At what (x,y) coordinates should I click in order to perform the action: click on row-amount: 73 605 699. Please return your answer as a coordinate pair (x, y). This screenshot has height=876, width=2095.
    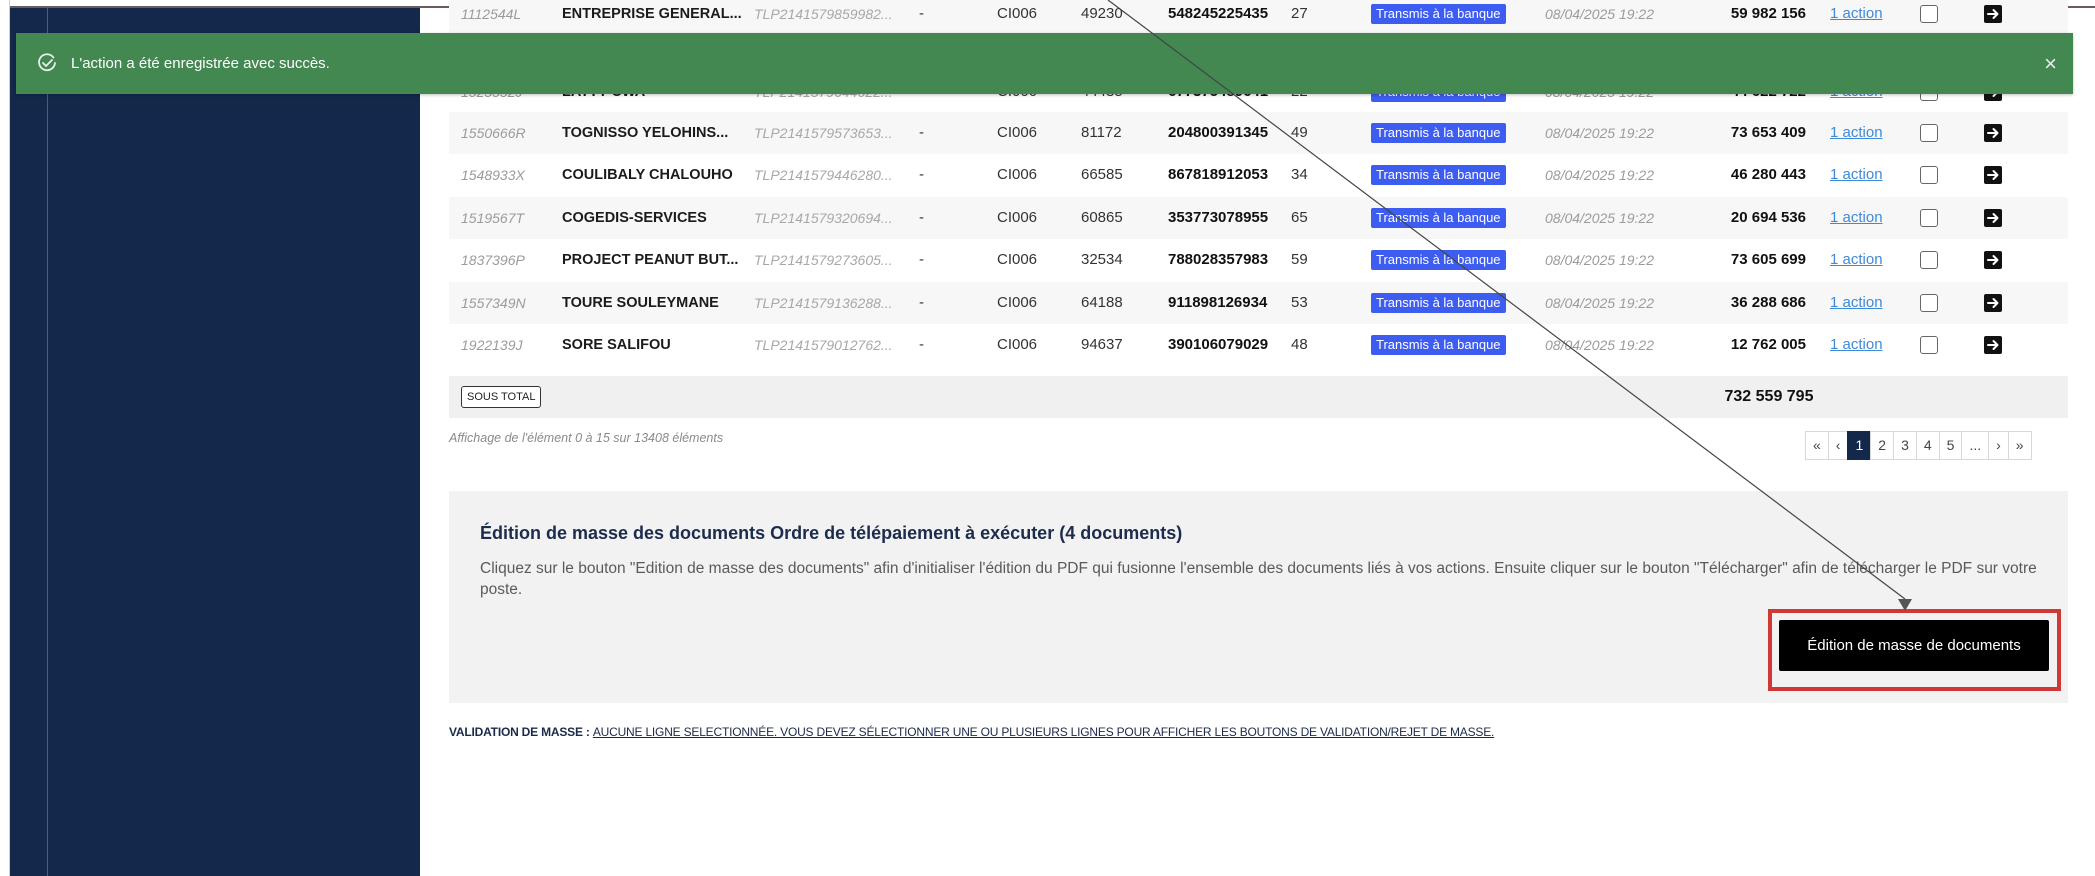
    Looking at the image, I should click on (1768, 259).